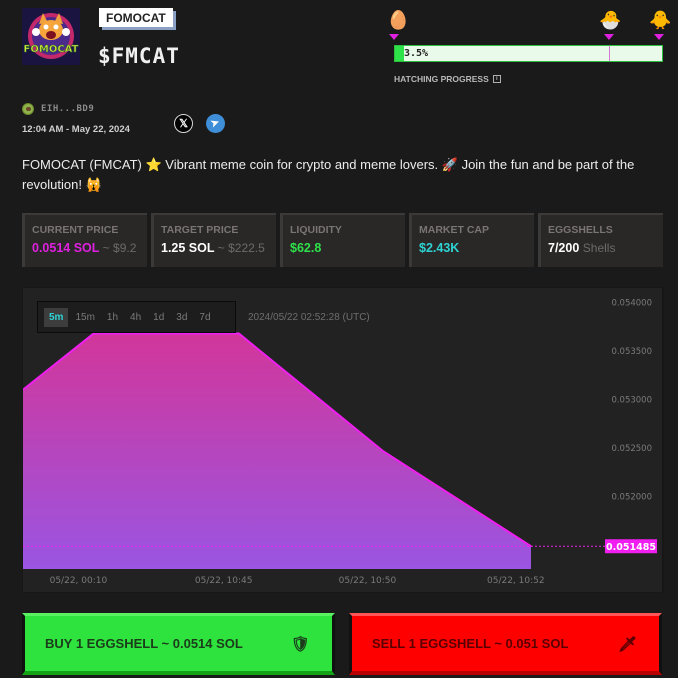 This screenshot has width=678, height=678. Describe the element at coordinates (28, 109) in the screenshot. I see `creator-avatar-icon` at that location.